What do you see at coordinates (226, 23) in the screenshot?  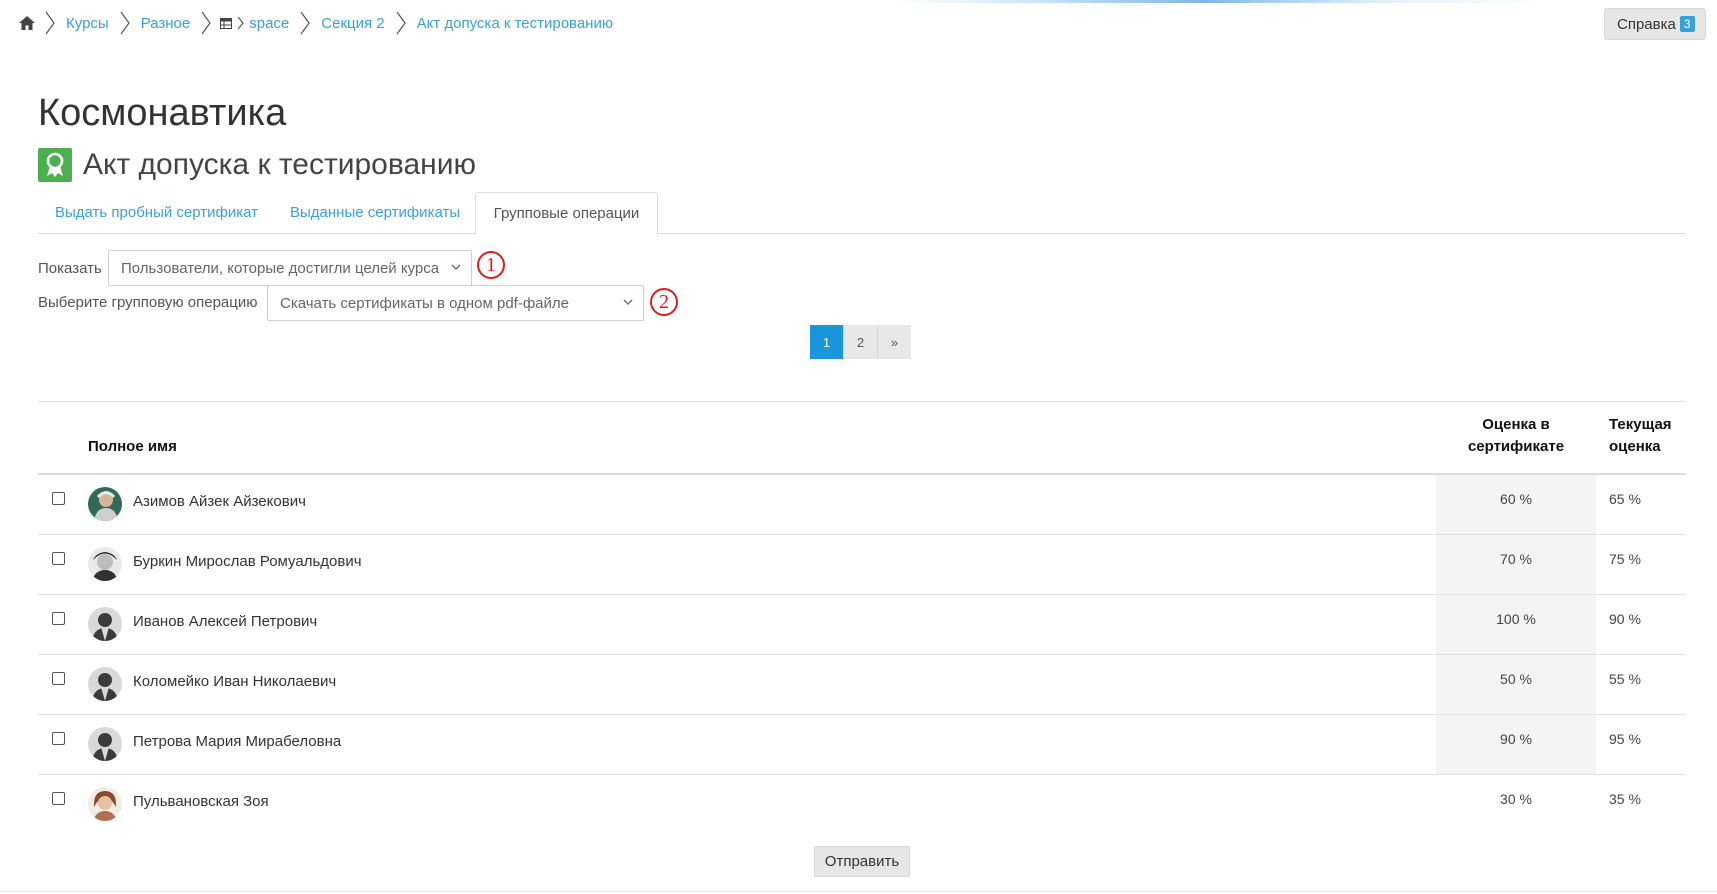 I see `table-icon` at bounding box center [226, 23].